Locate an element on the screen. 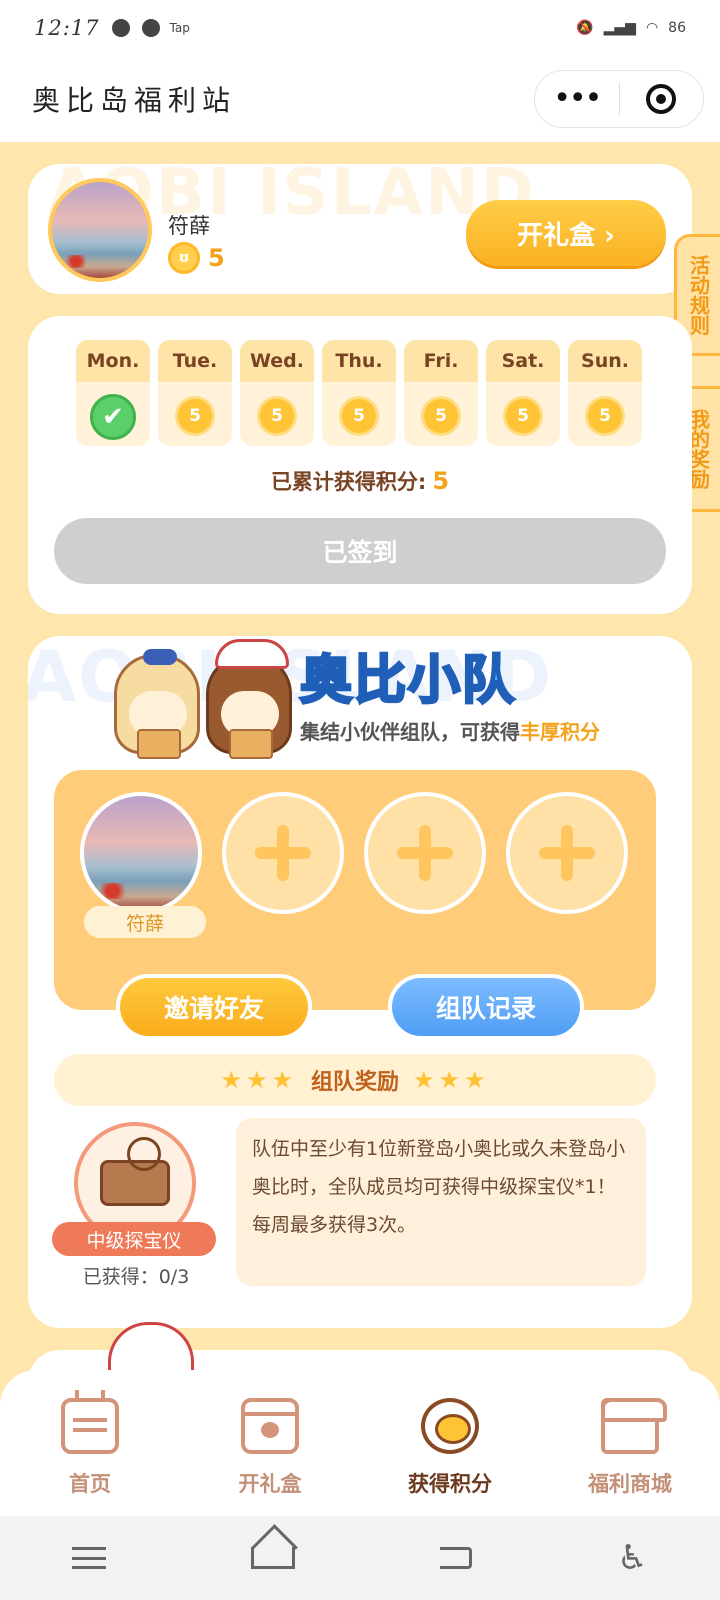 This screenshot has height=1600, width=720. status-time: 12:17 is located at coordinates (67, 28).